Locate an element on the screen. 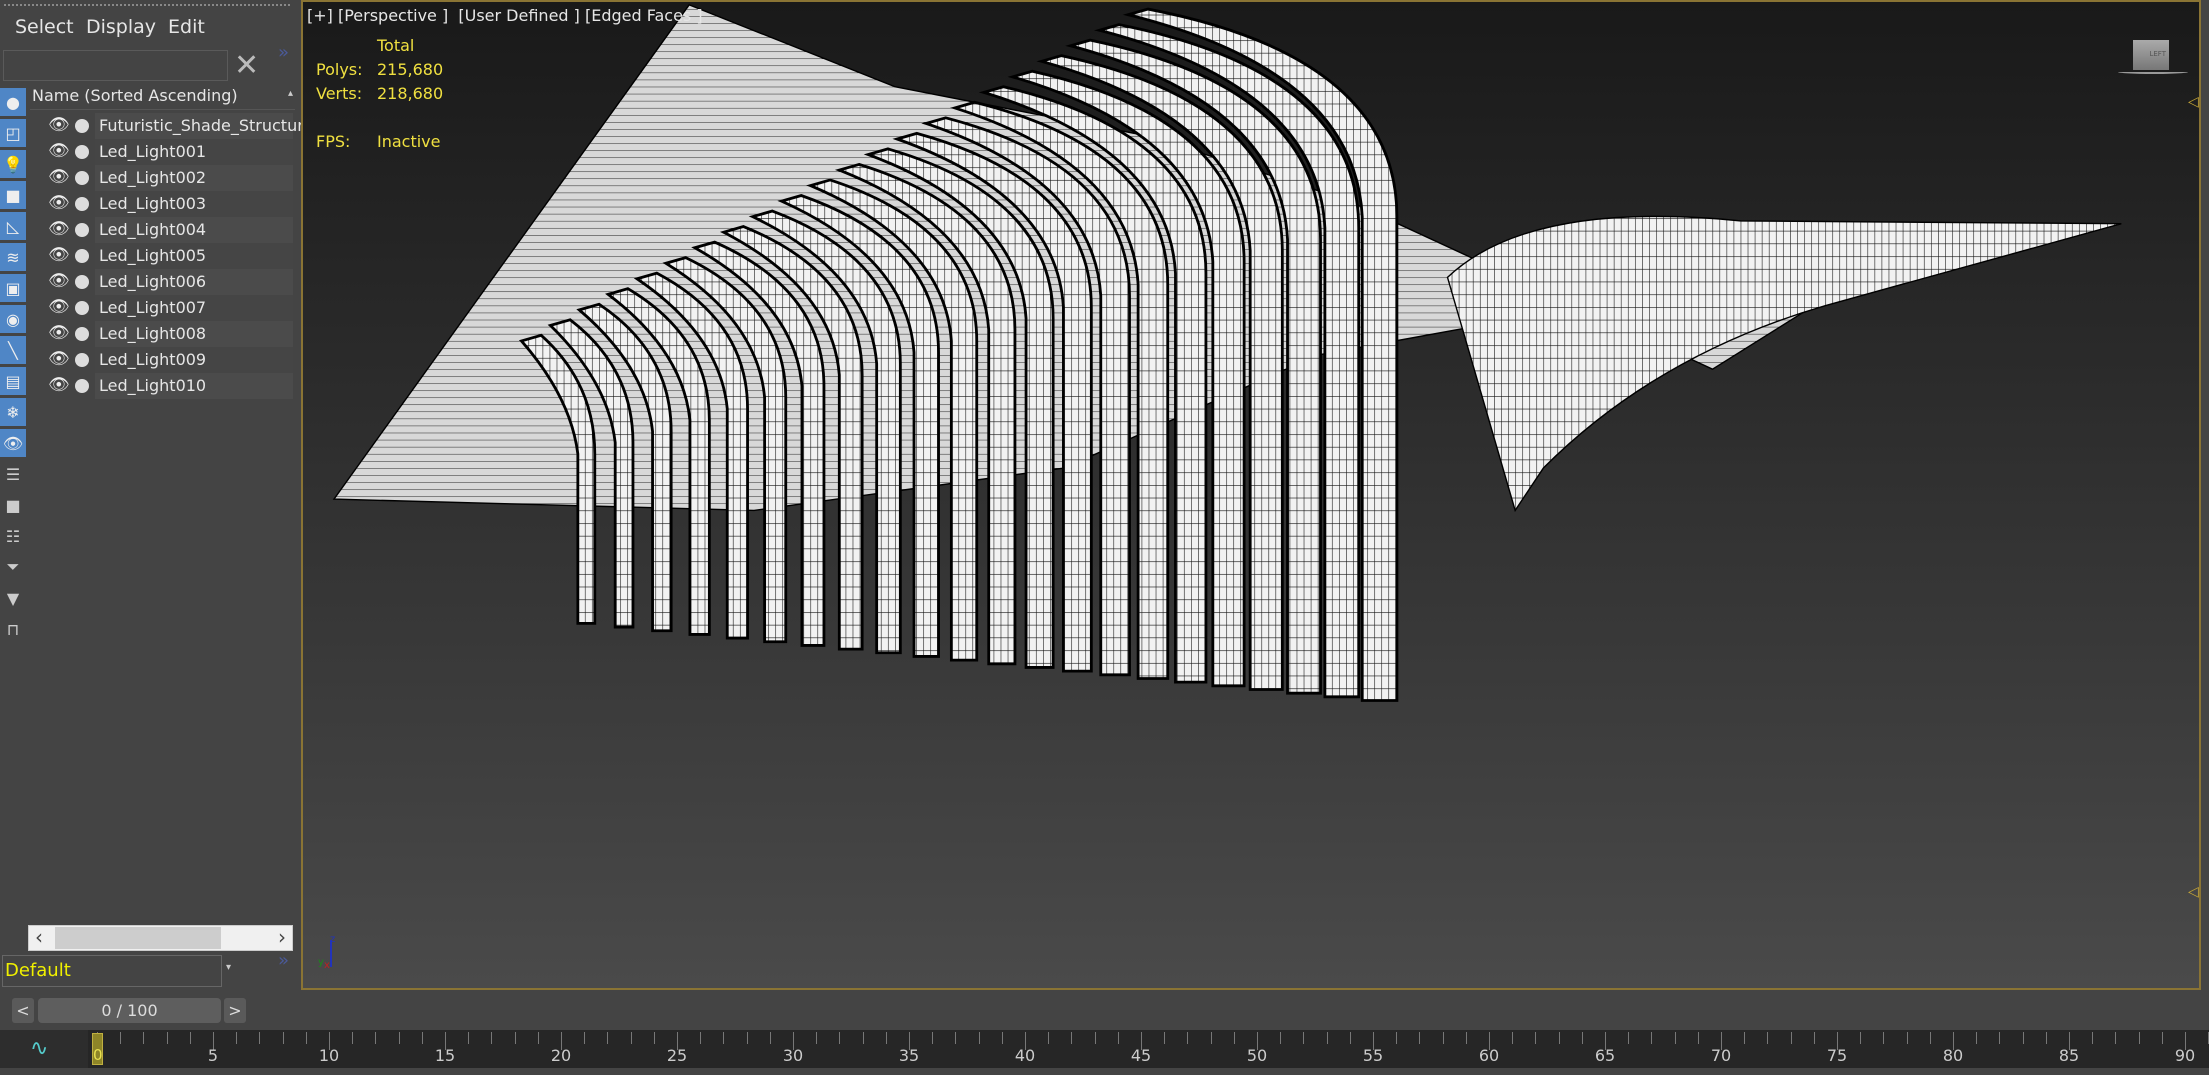 The width and height of the screenshot is (2209, 1075). current-frame-label: 0 is located at coordinates (98, 1055).